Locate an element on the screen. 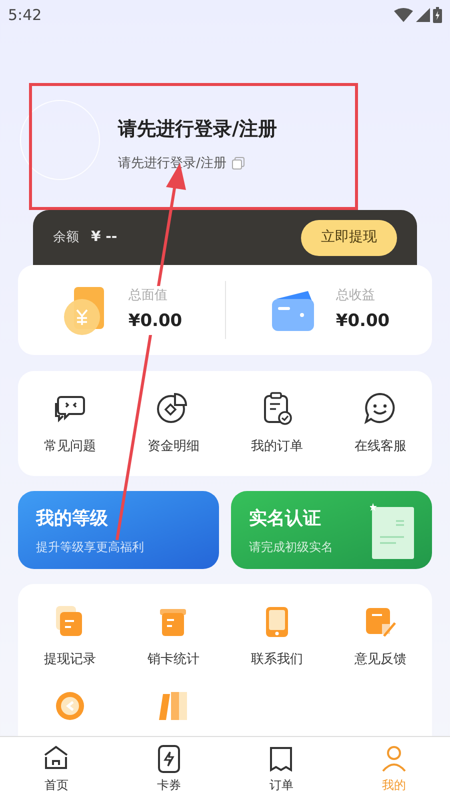 The height and width of the screenshot is (800, 450). copy-icon is located at coordinates (239, 163).